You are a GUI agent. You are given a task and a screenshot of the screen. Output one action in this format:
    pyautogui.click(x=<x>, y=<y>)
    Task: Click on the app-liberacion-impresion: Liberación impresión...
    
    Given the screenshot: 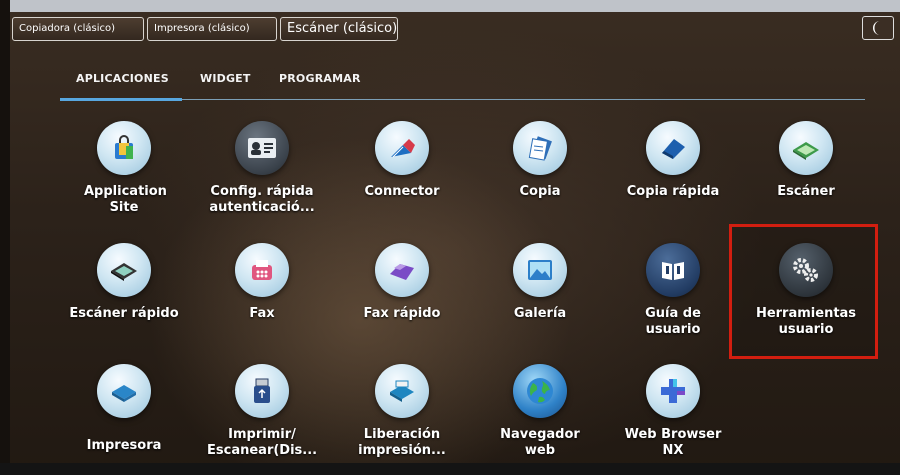 What is the action you would take?
    pyautogui.click(x=402, y=411)
    